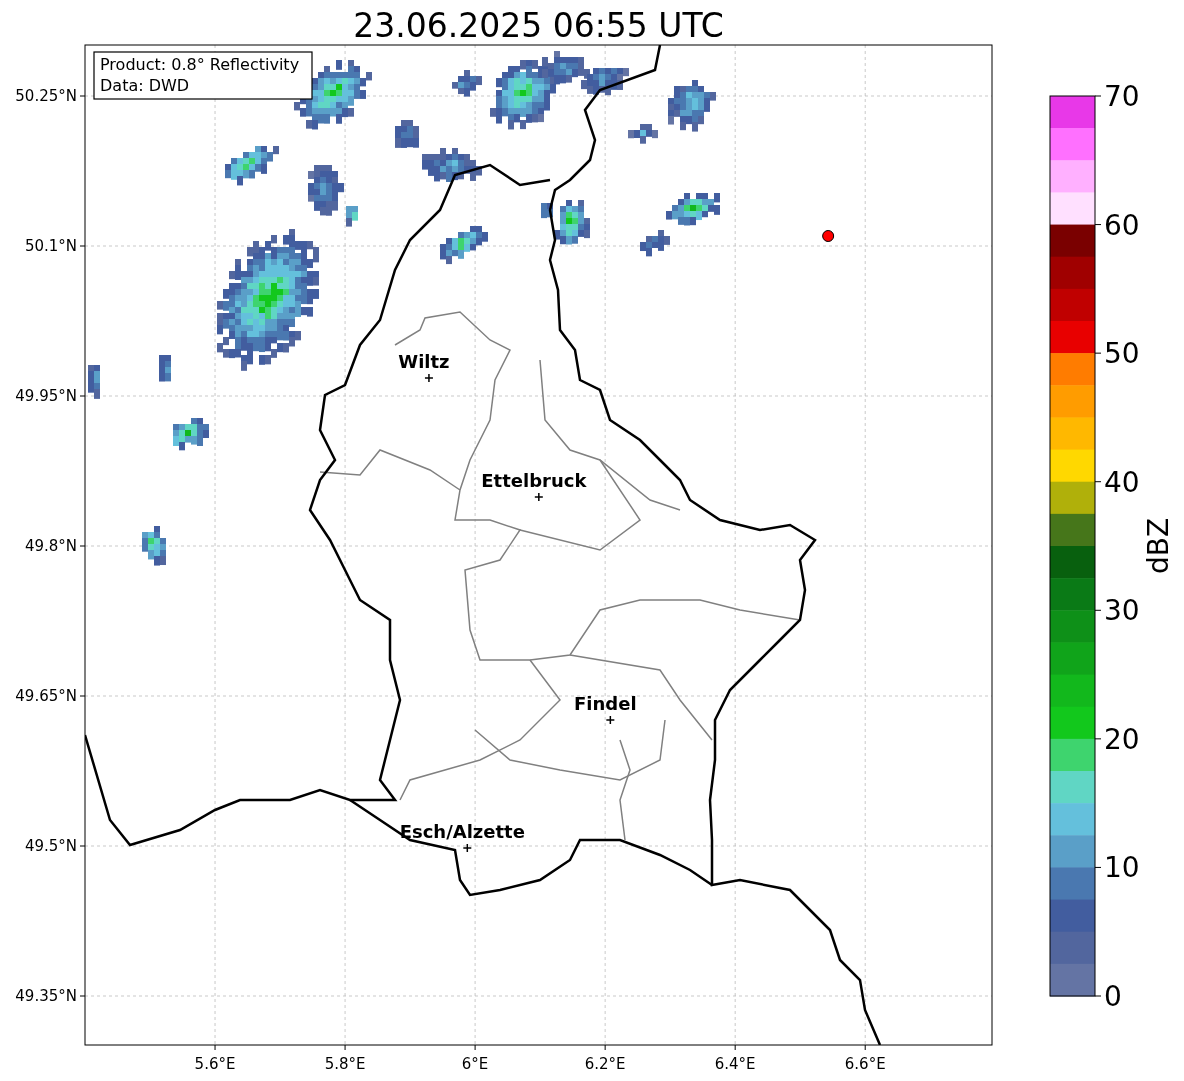  What do you see at coordinates (345, 1058) in the screenshot?
I see `axis-tick-label: 5.8°E` at bounding box center [345, 1058].